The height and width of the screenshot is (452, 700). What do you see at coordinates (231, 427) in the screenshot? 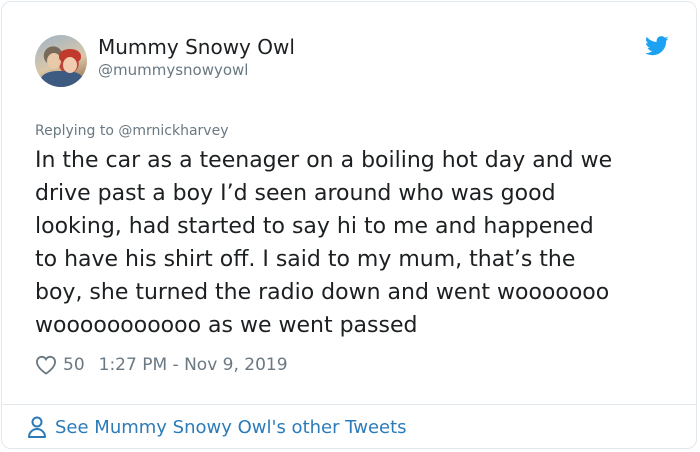
I see `see-other-tweets-label: See Mummy Snowy Owl's other Tweets` at bounding box center [231, 427].